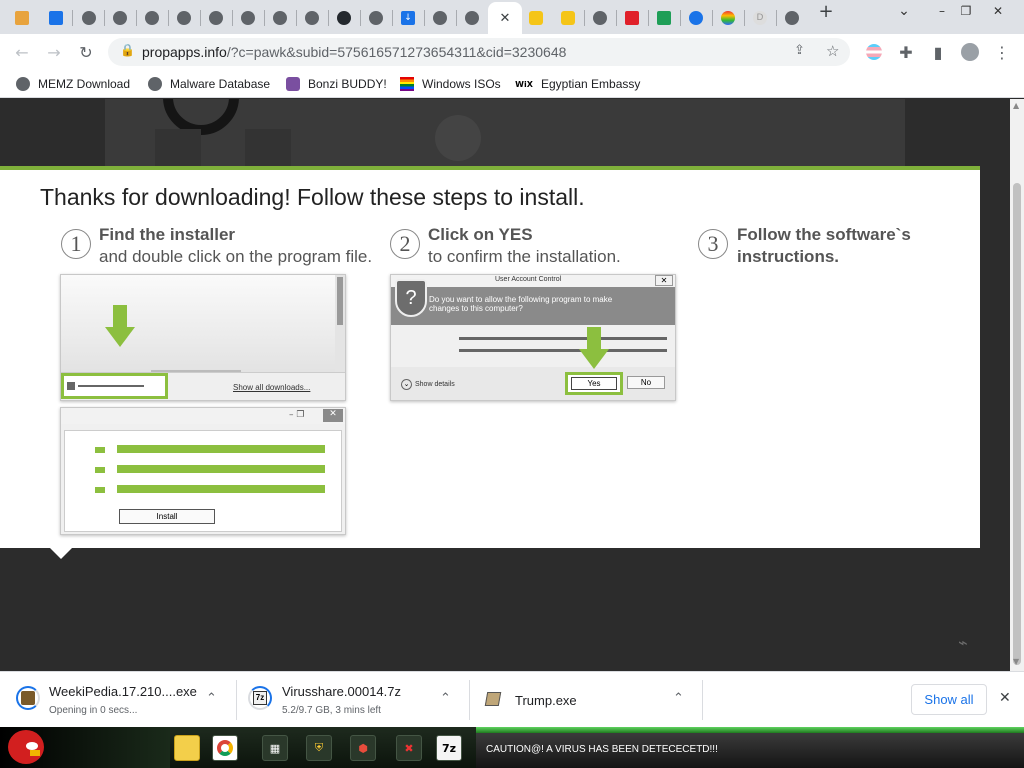 The image size is (1024, 768). I want to click on download-name: Trump.exe, so click(546, 700).